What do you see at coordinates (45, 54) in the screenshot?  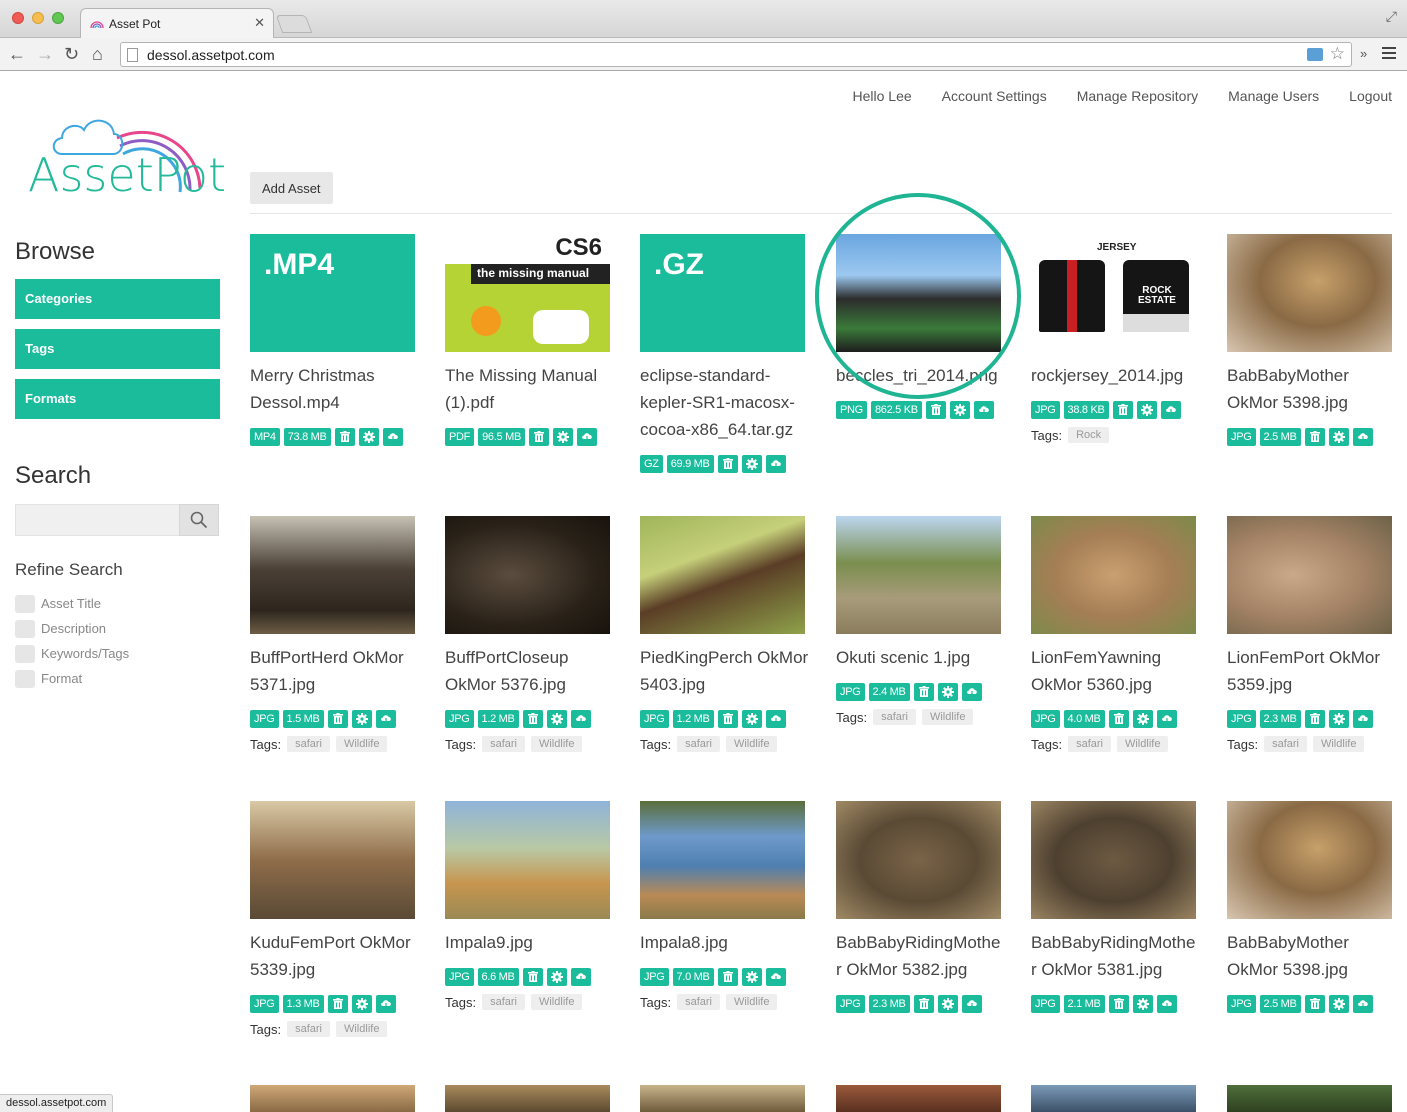 I see `forward-arrow-icon: →` at bounding box center [45, 54].